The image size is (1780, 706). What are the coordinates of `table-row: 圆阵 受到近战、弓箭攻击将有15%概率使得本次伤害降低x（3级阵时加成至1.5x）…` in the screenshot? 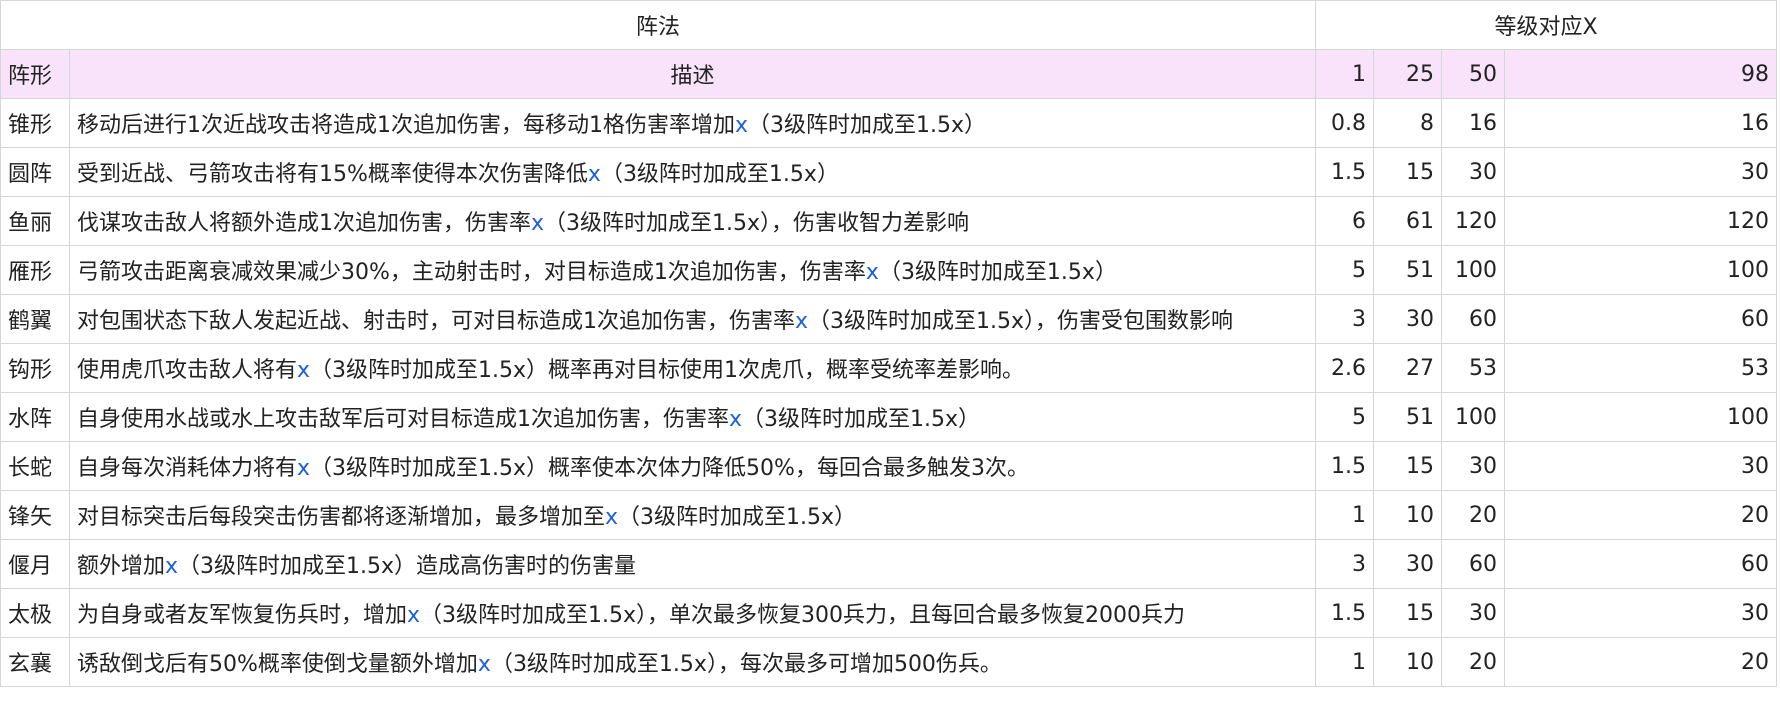 It's located at (889, 172).